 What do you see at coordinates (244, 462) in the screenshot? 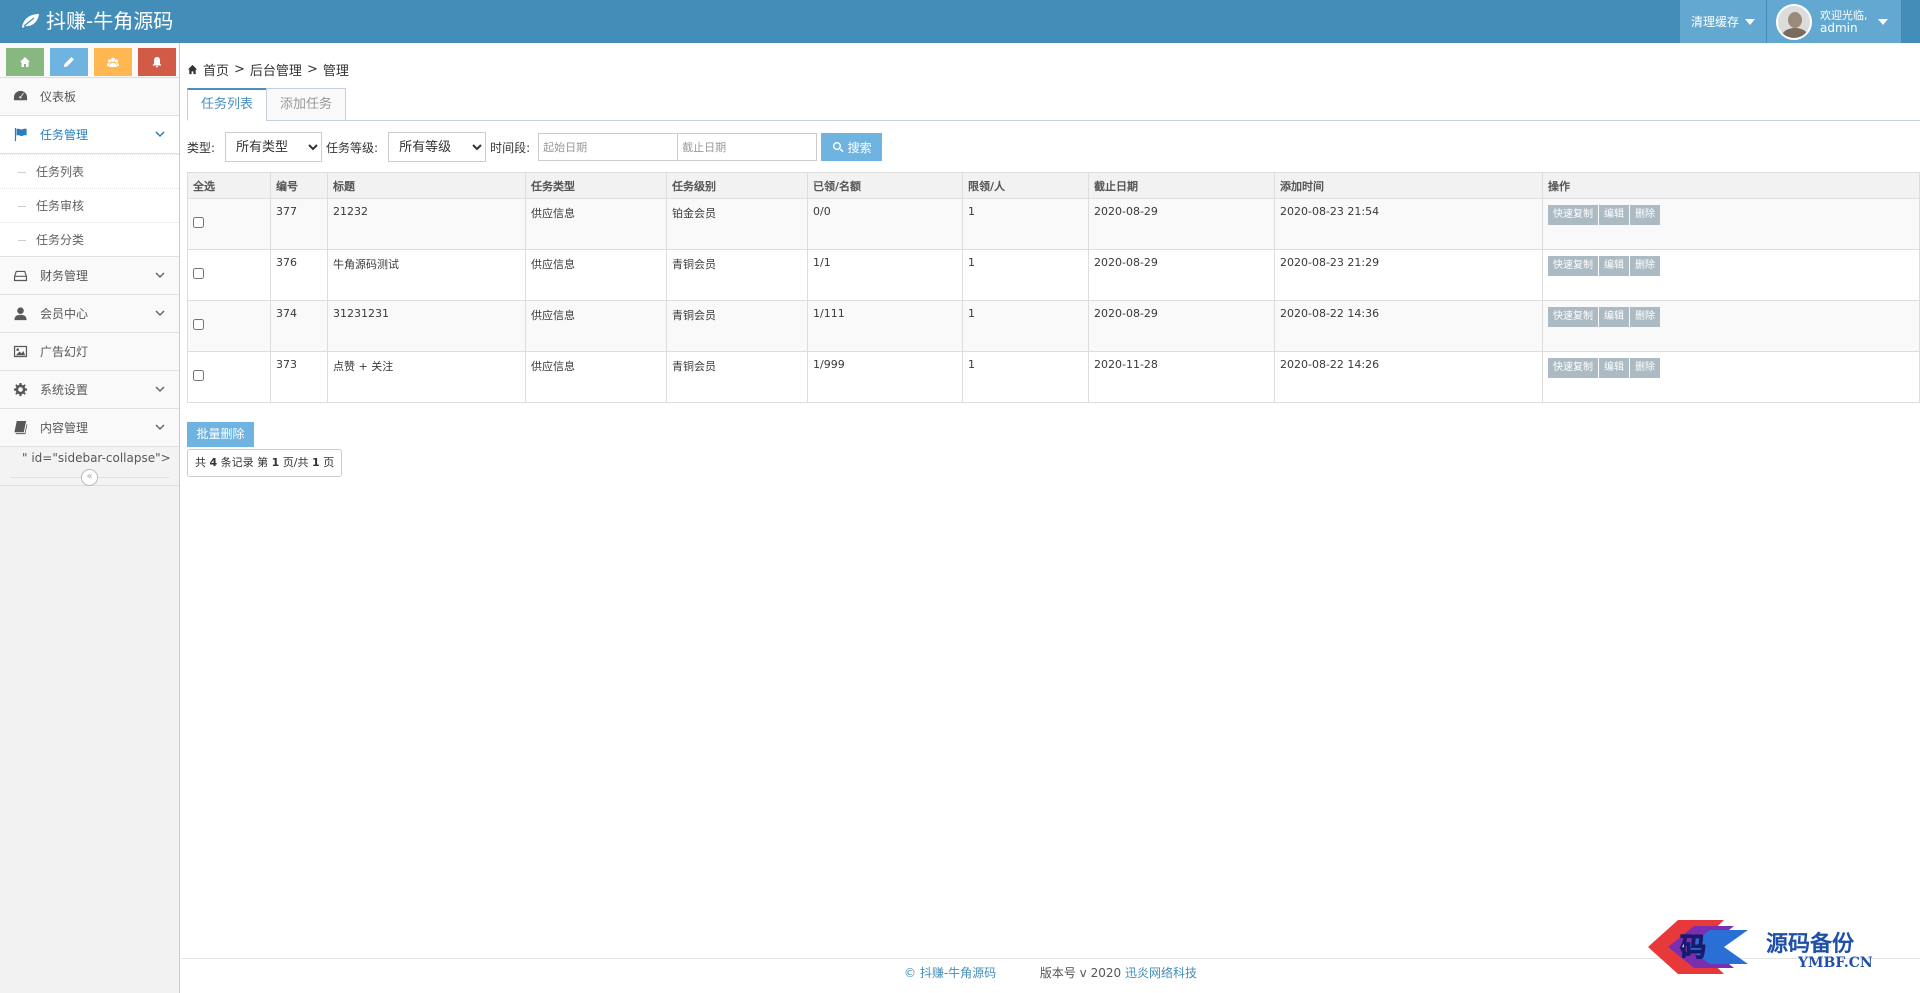
I see `pager-text: 条记录 第` at bounding box center [244, 462].